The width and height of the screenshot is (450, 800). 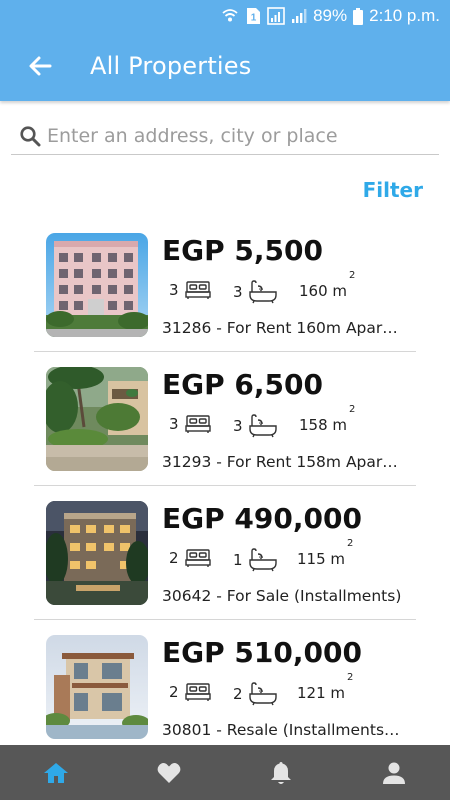 I want to click on battery-icon, so click(x=358, y=16).